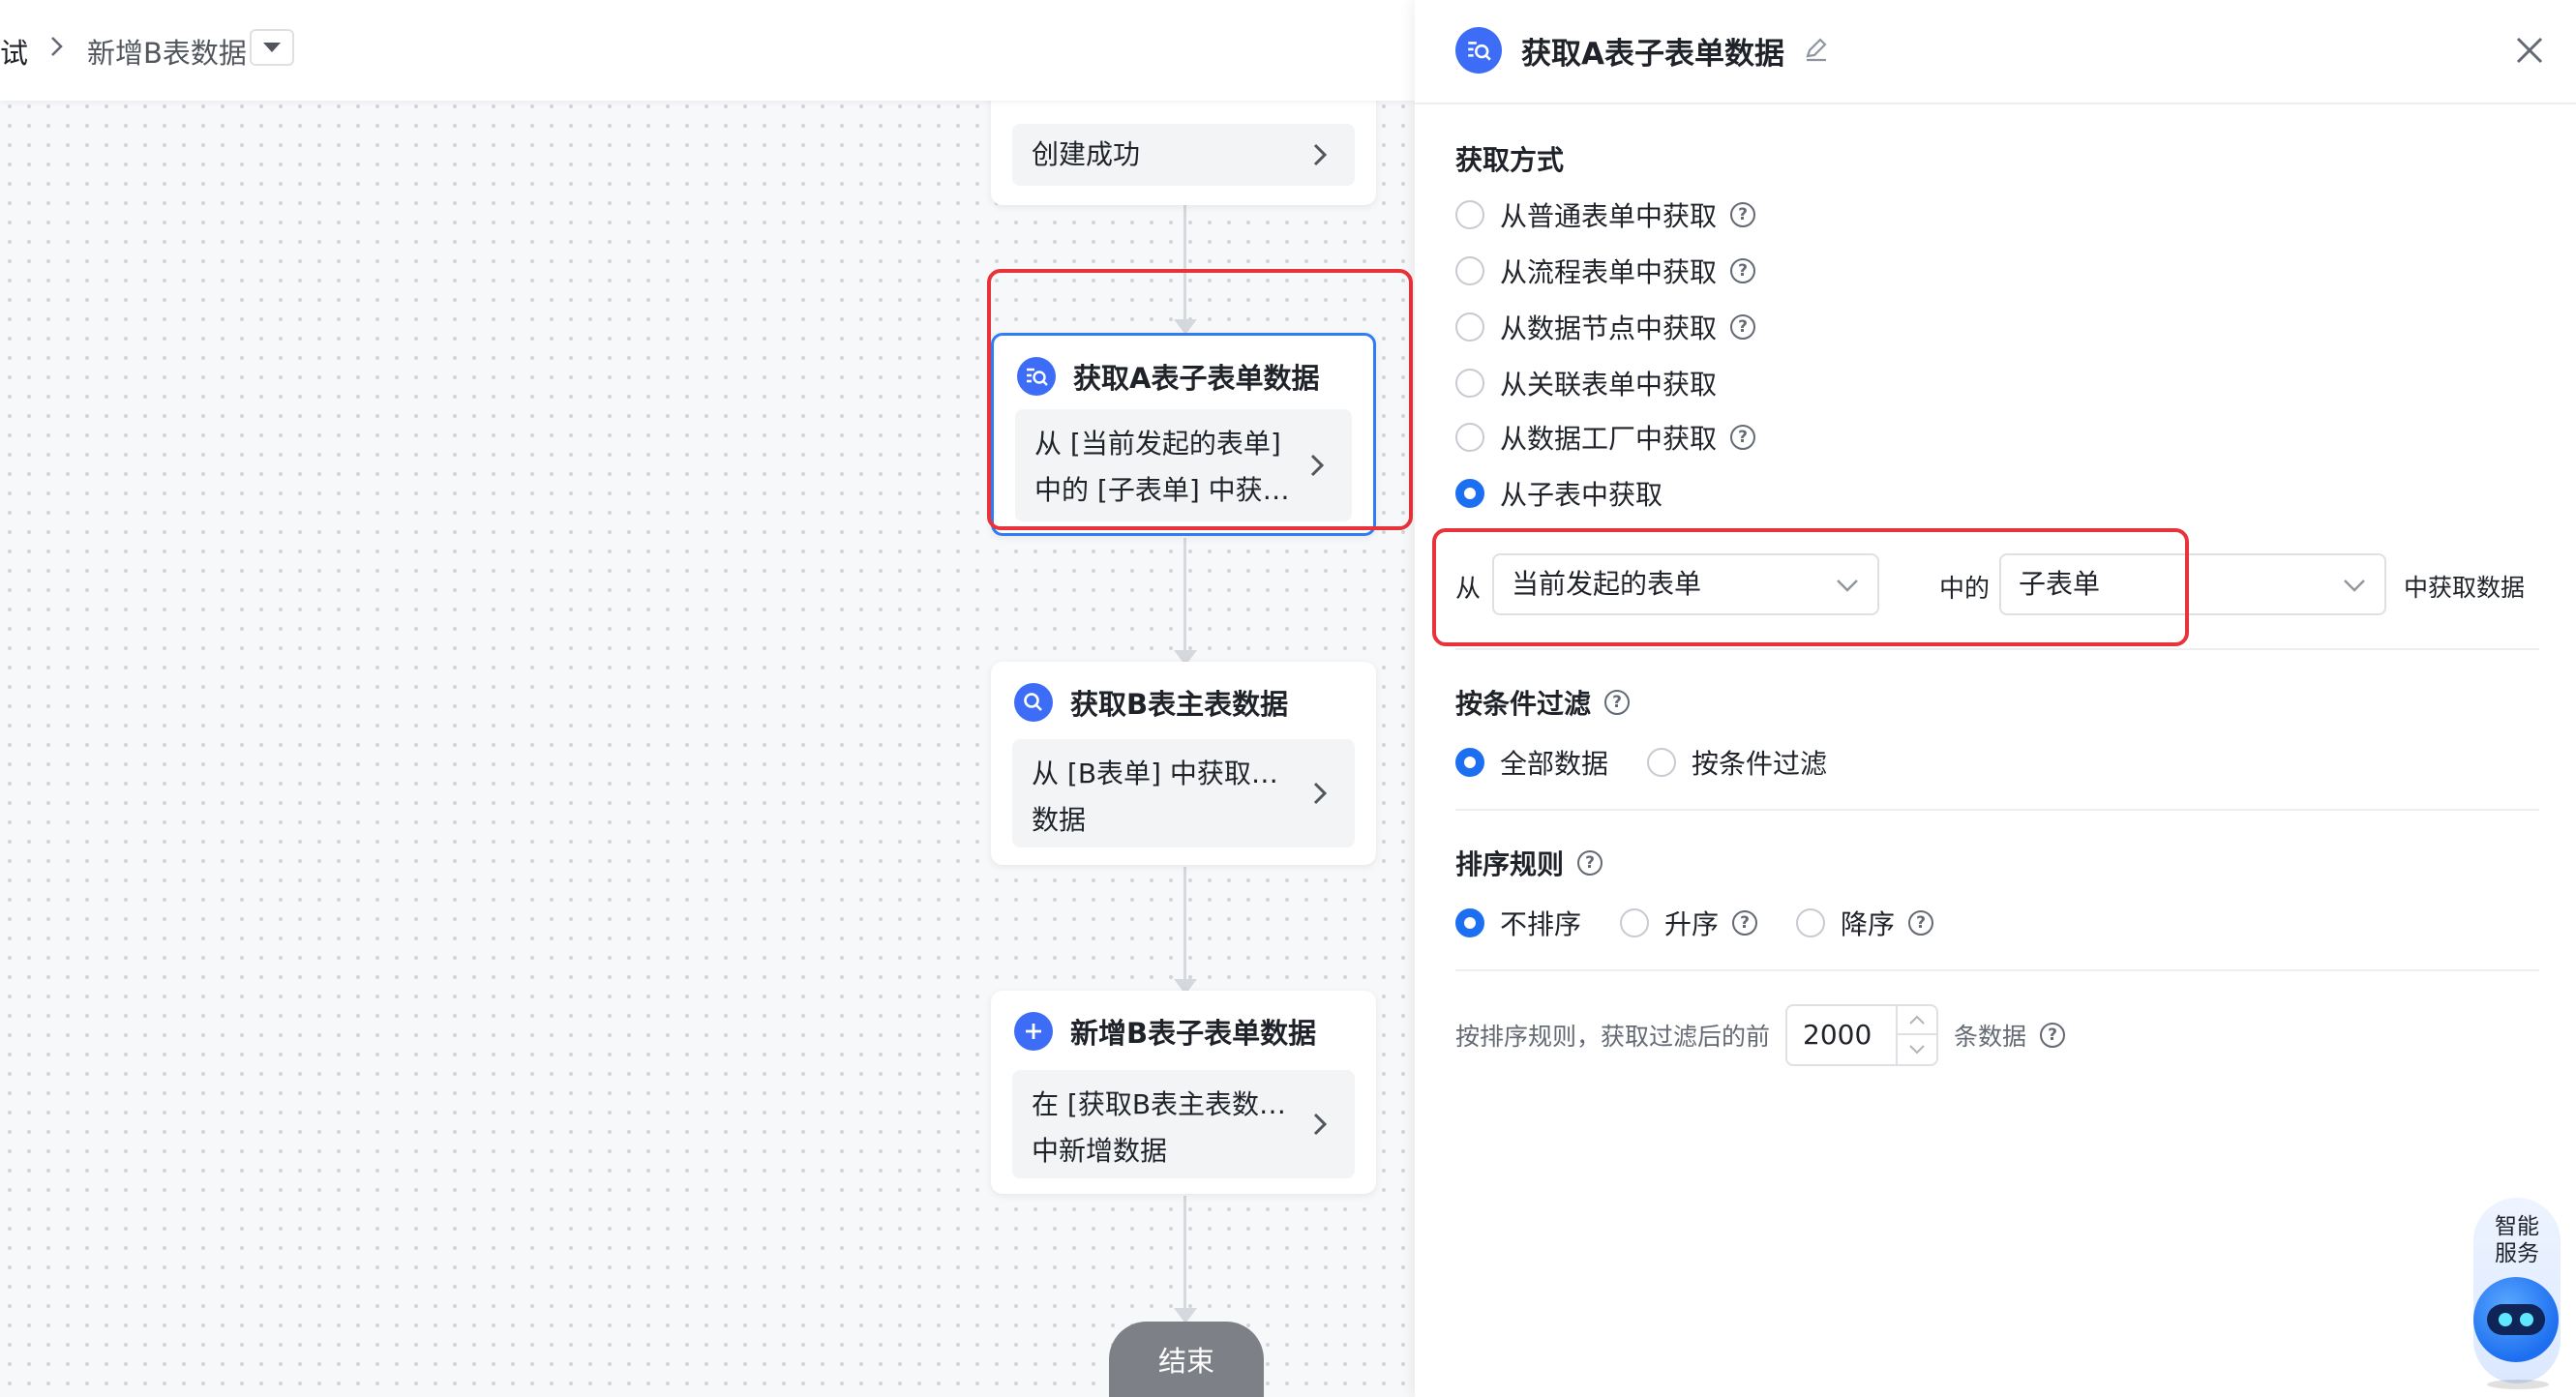 The image size is (2576, 1397). I want to click on radio-sort-desc: 降序 ?, so click(1865, 923).